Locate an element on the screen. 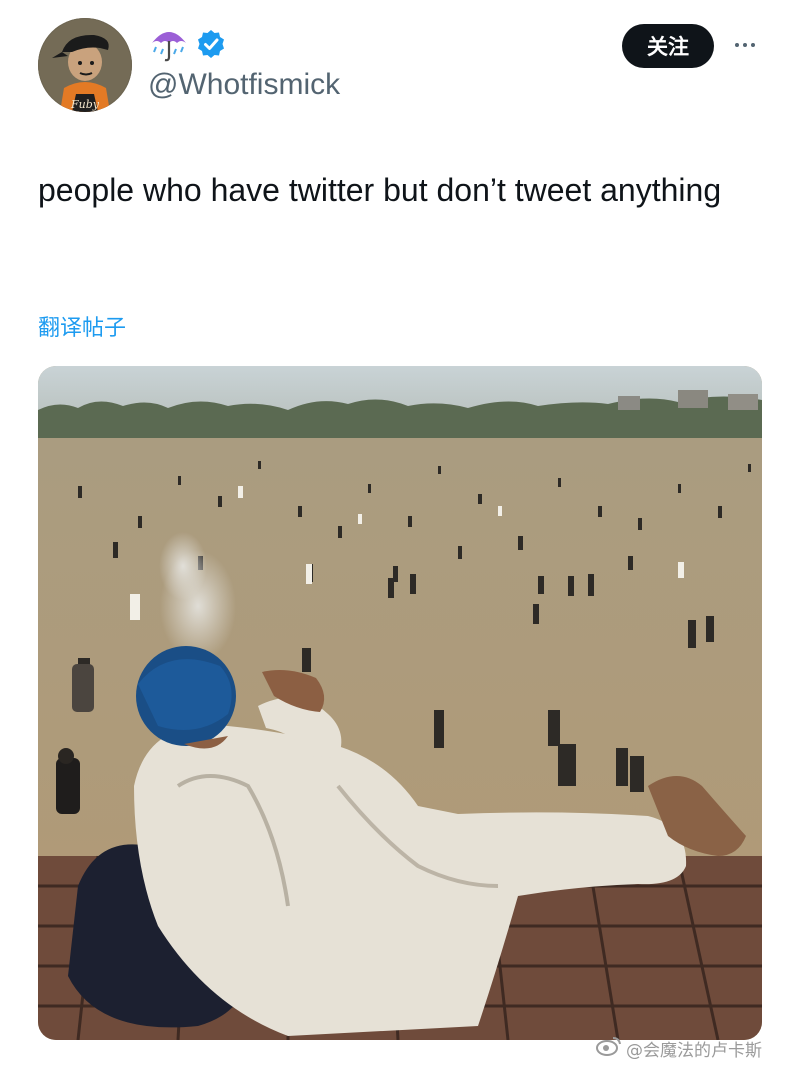  more-dots-icon is located at coordinates (737, 45).